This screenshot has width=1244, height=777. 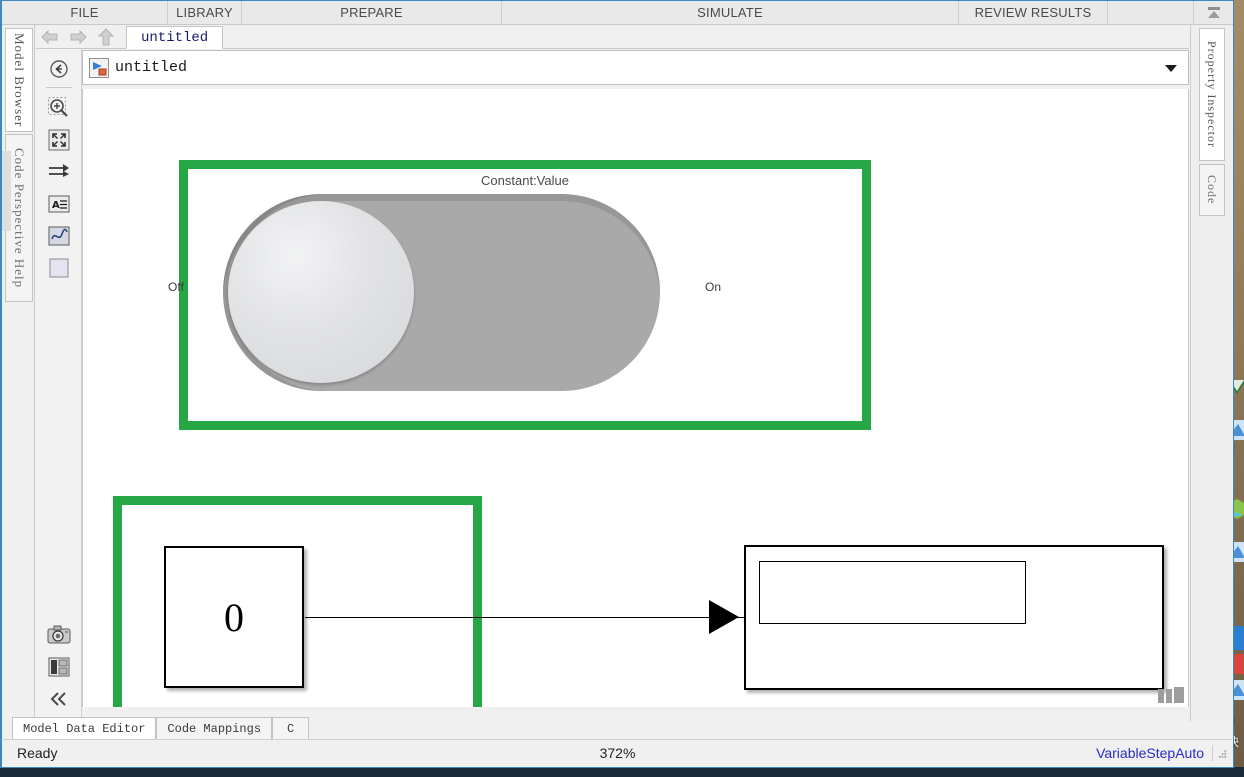 What do you see at coordinates (372, 12) in the screenshot?
I see `ribbon-tab-prepare: PREPARE` at bounding box center [372, 12].